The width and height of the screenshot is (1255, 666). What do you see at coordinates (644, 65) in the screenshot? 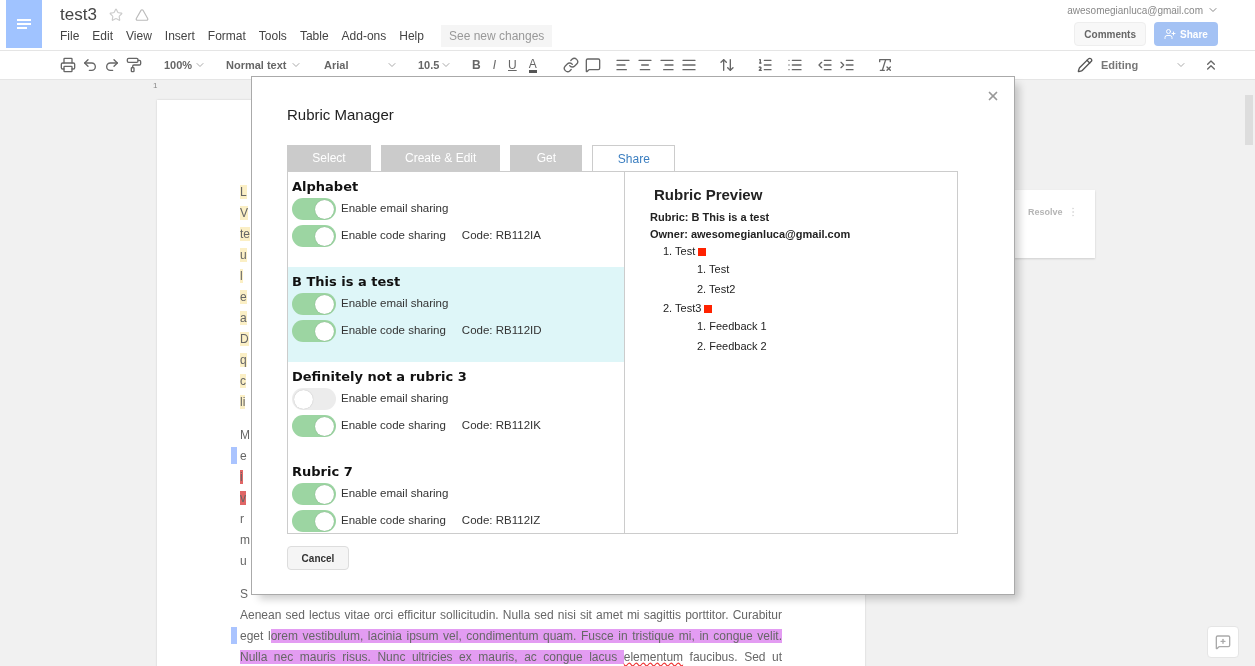
I see `align-center-icon` at bounding box center [644, 65].